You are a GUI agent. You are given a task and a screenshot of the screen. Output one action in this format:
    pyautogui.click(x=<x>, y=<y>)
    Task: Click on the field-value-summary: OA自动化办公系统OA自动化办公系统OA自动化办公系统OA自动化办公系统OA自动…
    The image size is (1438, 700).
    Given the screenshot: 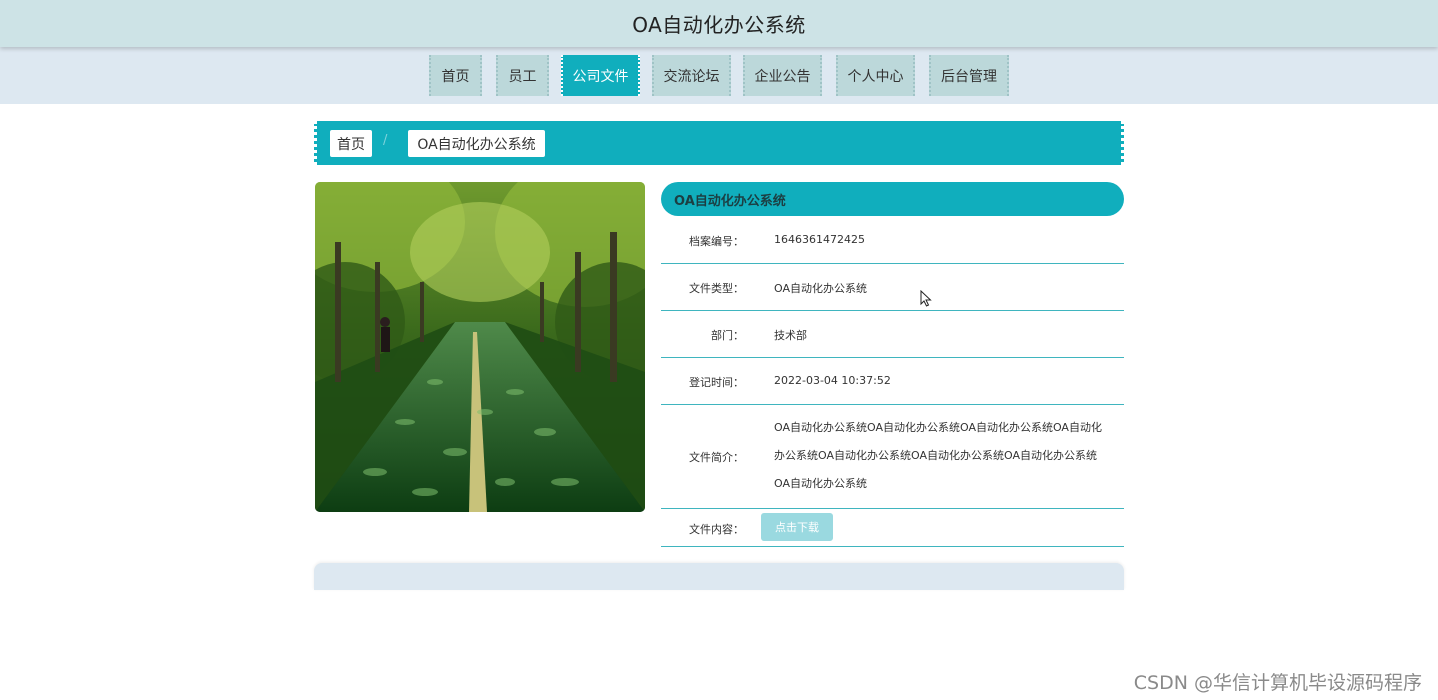 What is the action you would take?
    pyautogui.click(x=938, y=455)
    